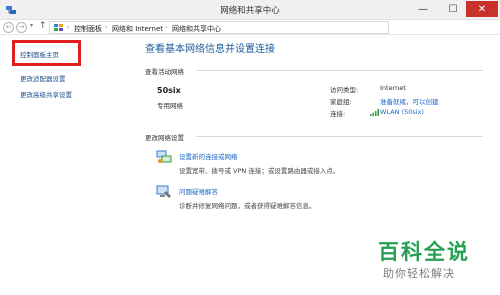 The height and width of the screenshot is (295, 500). What do you see at coordinates (21, 27) in the screenshot?
I see `forward-button: →` at bounding box center [21, 27].